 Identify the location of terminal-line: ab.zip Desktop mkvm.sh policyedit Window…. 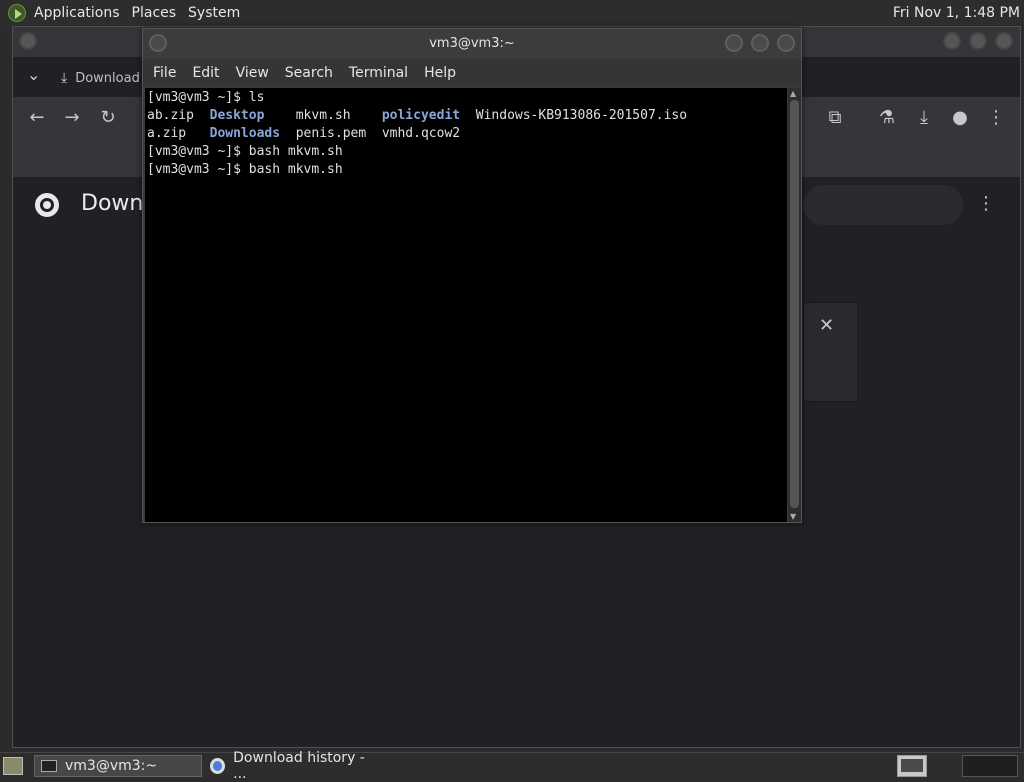
(466, 116).